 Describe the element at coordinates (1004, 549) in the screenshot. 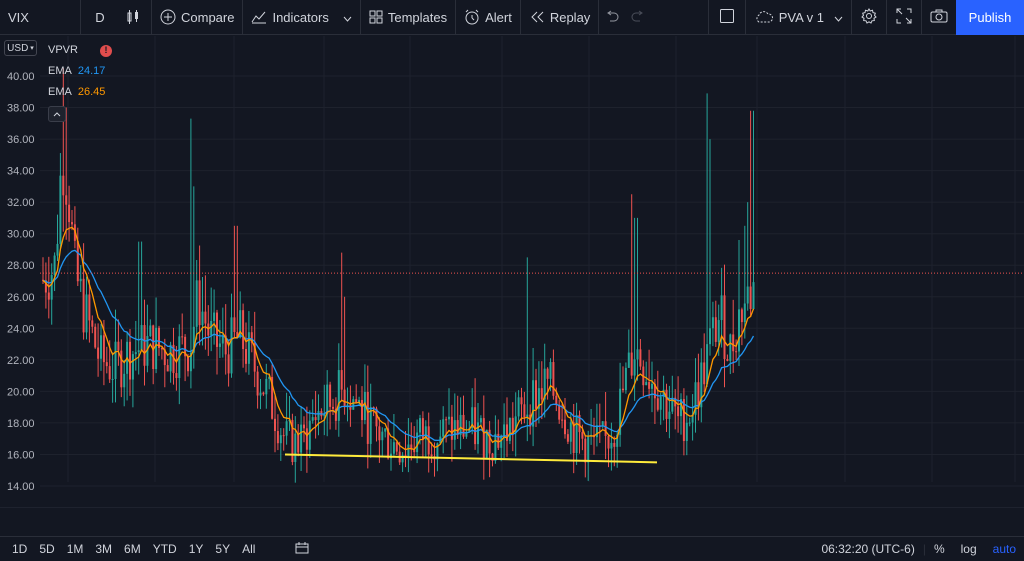

I see `auto-toggle: auto` at that location.